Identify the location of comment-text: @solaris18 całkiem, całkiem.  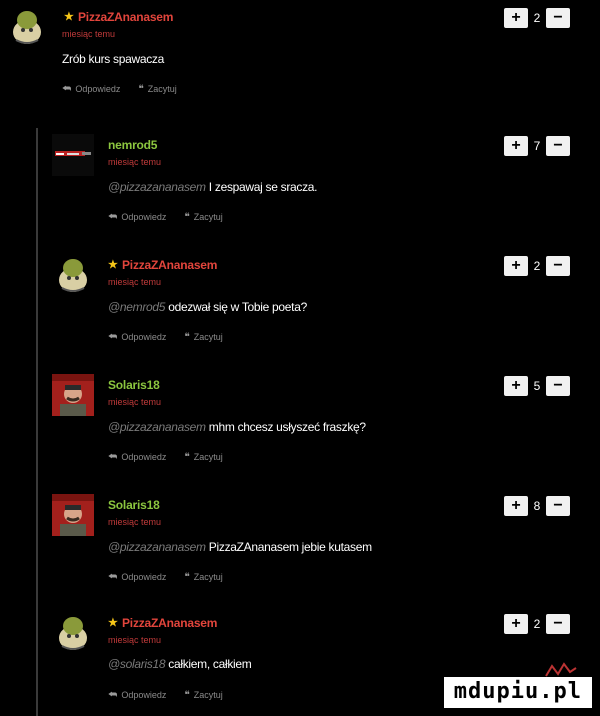
(180, 664).